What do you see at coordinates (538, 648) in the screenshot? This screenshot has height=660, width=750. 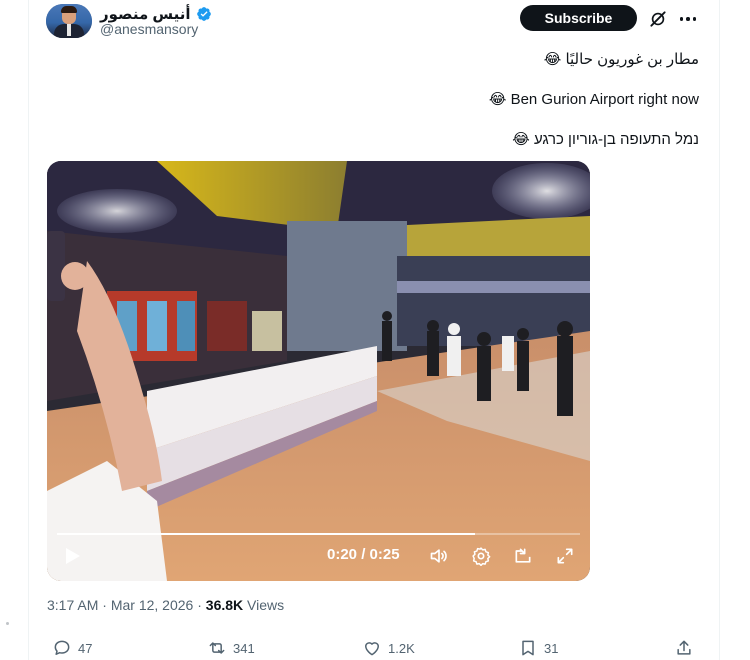 I see `bookmark-button: 31` at bounding box center [538, 648].